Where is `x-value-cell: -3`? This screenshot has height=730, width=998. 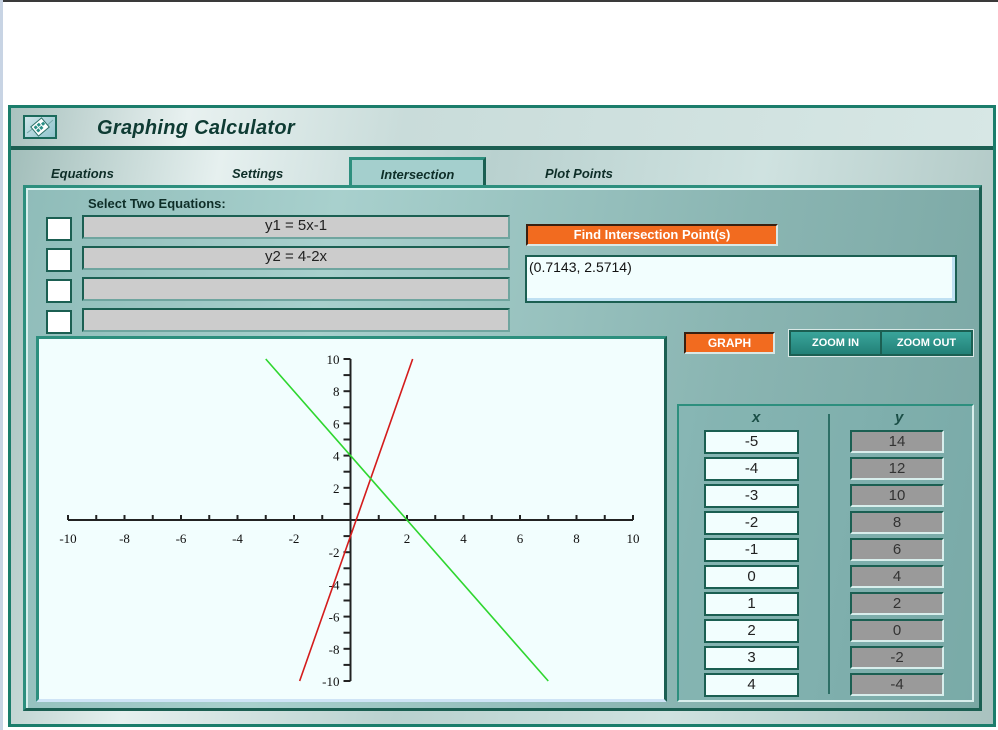
x-value-cell: -3 is located at coordinates (751, 496).